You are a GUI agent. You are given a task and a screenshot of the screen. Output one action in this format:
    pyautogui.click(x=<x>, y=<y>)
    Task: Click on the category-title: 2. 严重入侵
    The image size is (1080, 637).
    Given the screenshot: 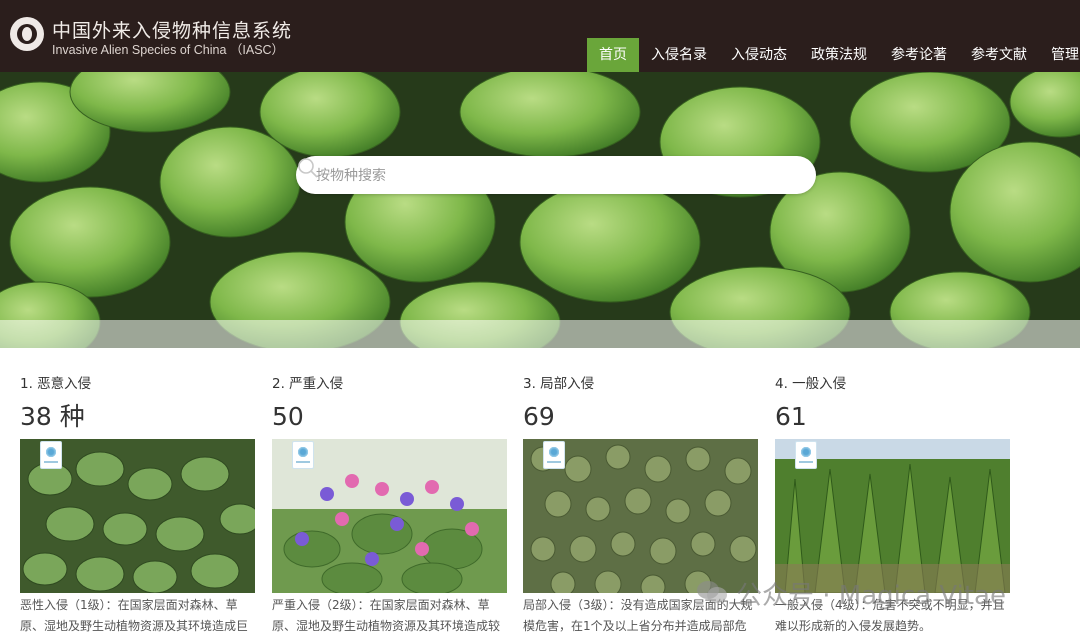 What is the action you would take?
    pyautogui.click(x=390, y=384)
    